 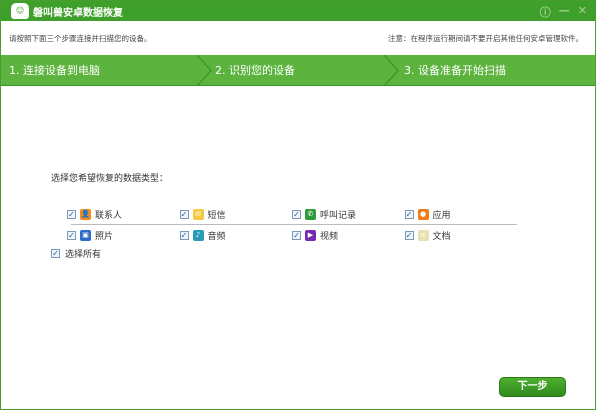 I want to click on data-type-option: ✓ ▣ 照片, so click(x=123, y=235).